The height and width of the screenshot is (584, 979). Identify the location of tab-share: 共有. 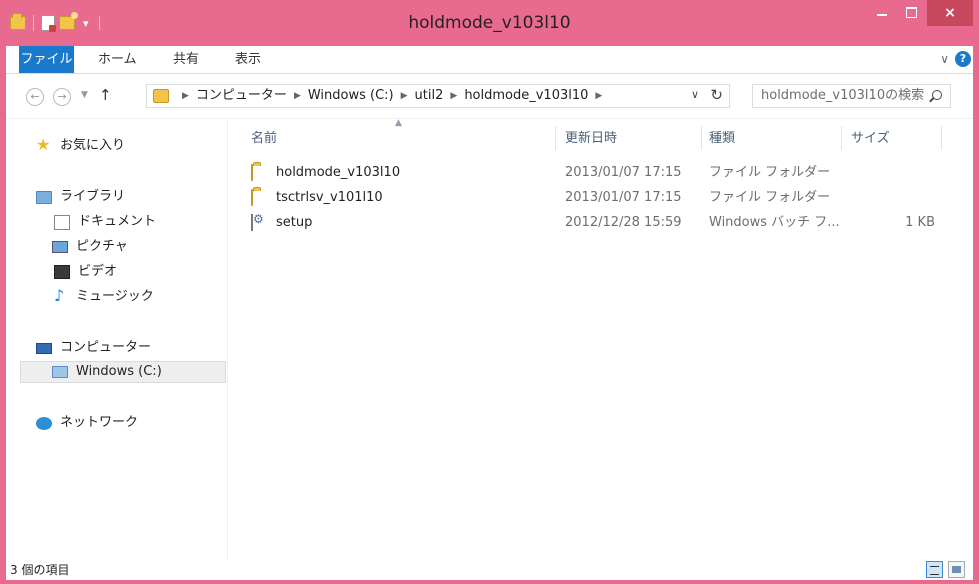
(186, 59).